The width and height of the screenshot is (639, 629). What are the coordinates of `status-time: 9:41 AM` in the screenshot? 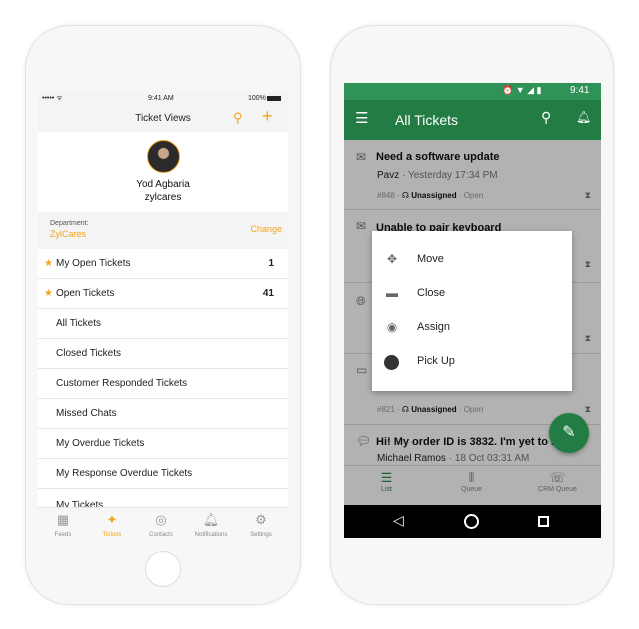 It's located at (161, 98).